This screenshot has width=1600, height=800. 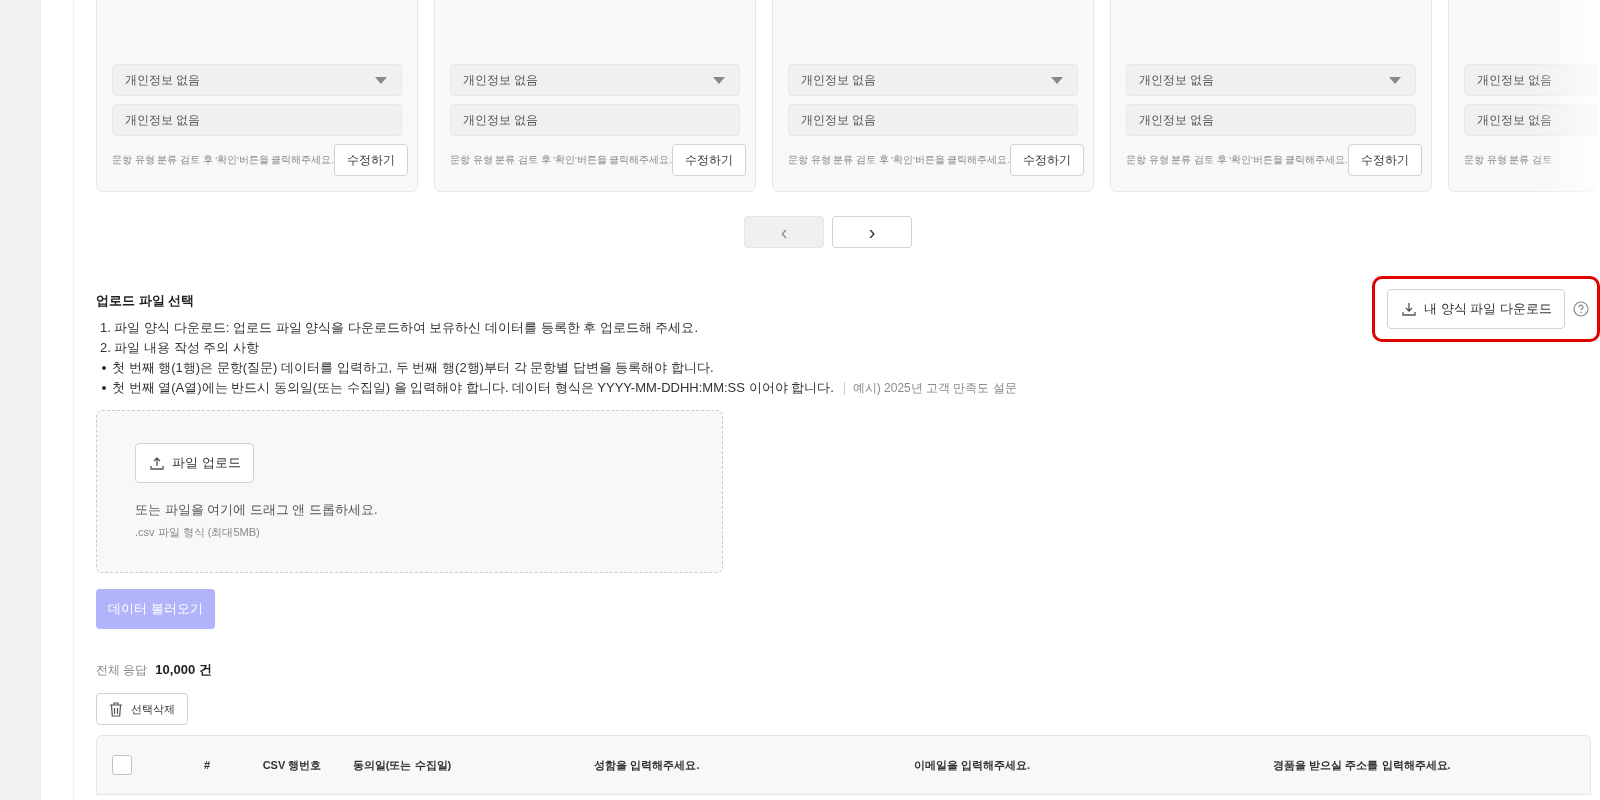 What do you see at coordinates (1409, 309) in the screenshot?
I see `download-icon` at bounding box center [1409, 309].